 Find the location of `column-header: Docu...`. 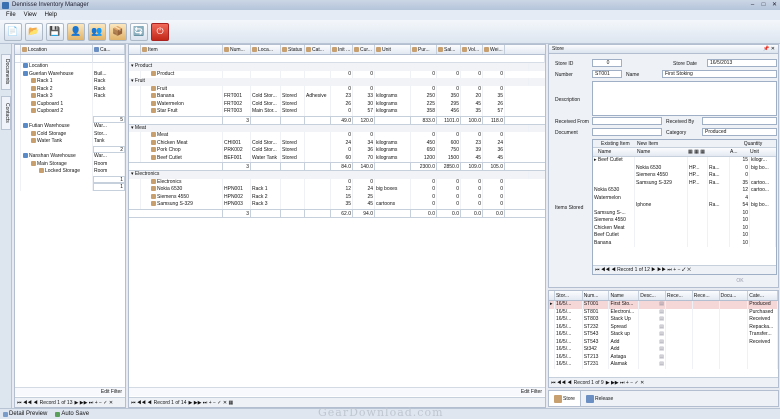

column-header: Docu... is located at coordinates (734, 295).